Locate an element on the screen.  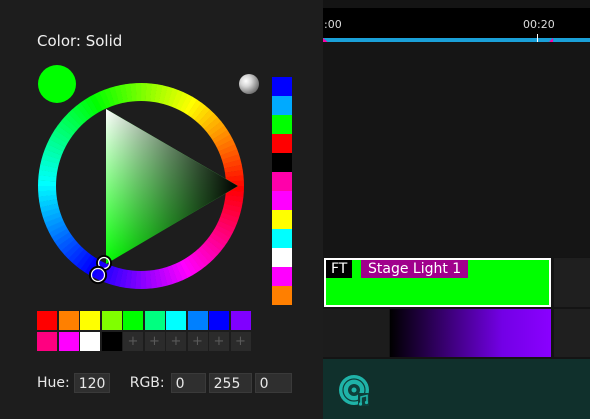
ruler-time-start: :00 is located at coordinates (333, 24).